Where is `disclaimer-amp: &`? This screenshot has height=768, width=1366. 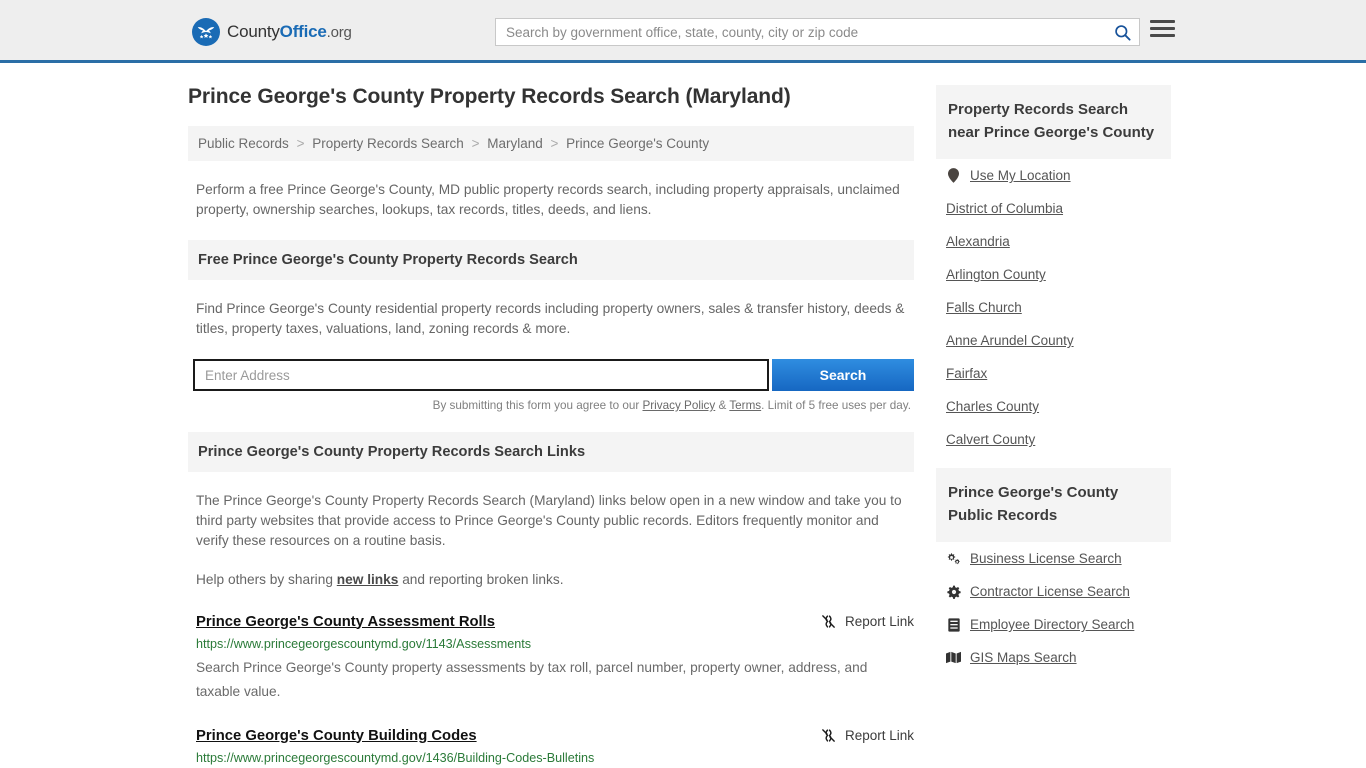 disclaimer-amp: & is located at coordinates (722, 405).